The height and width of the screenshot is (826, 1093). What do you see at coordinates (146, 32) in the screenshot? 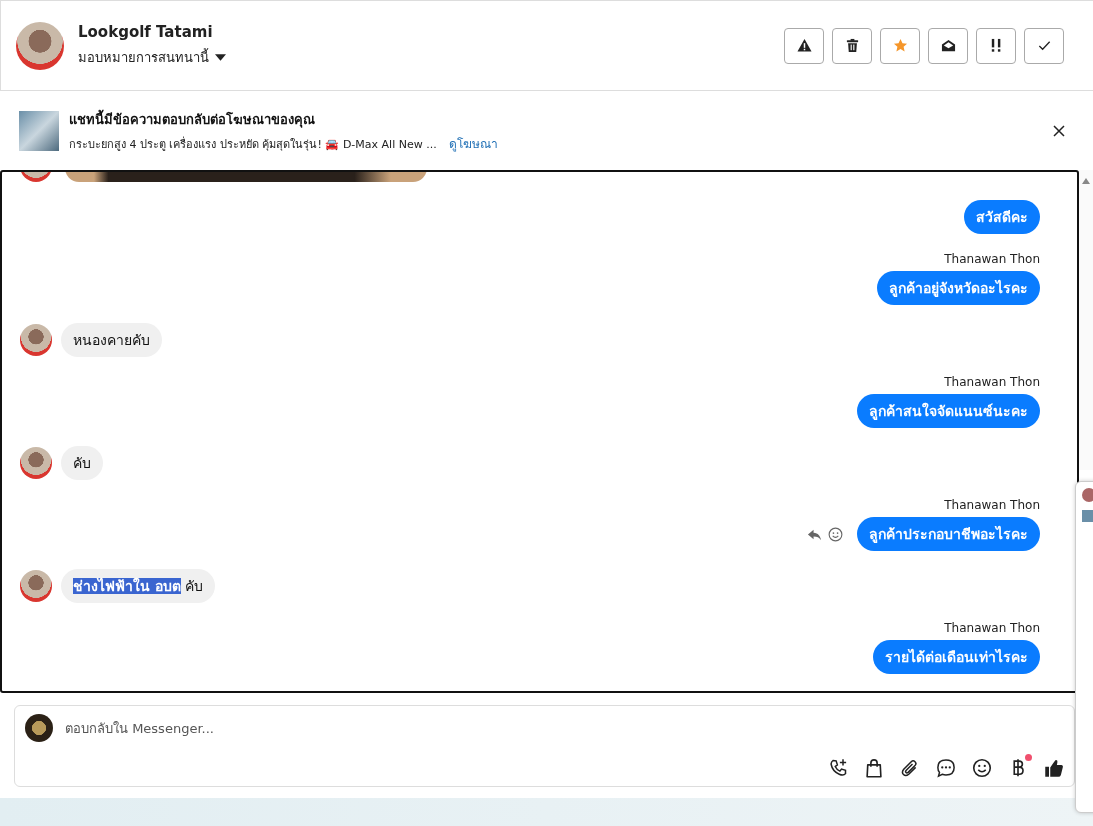
I see `contact-name: Lookgolf Tatami` at bounding box center [146, 32].